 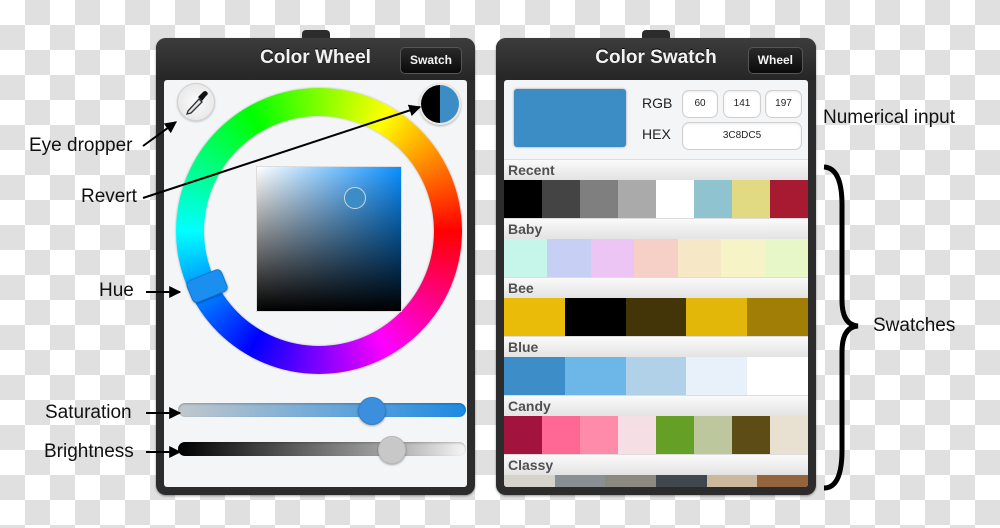 I want to click on previous-color, so click(x=430, y=104).